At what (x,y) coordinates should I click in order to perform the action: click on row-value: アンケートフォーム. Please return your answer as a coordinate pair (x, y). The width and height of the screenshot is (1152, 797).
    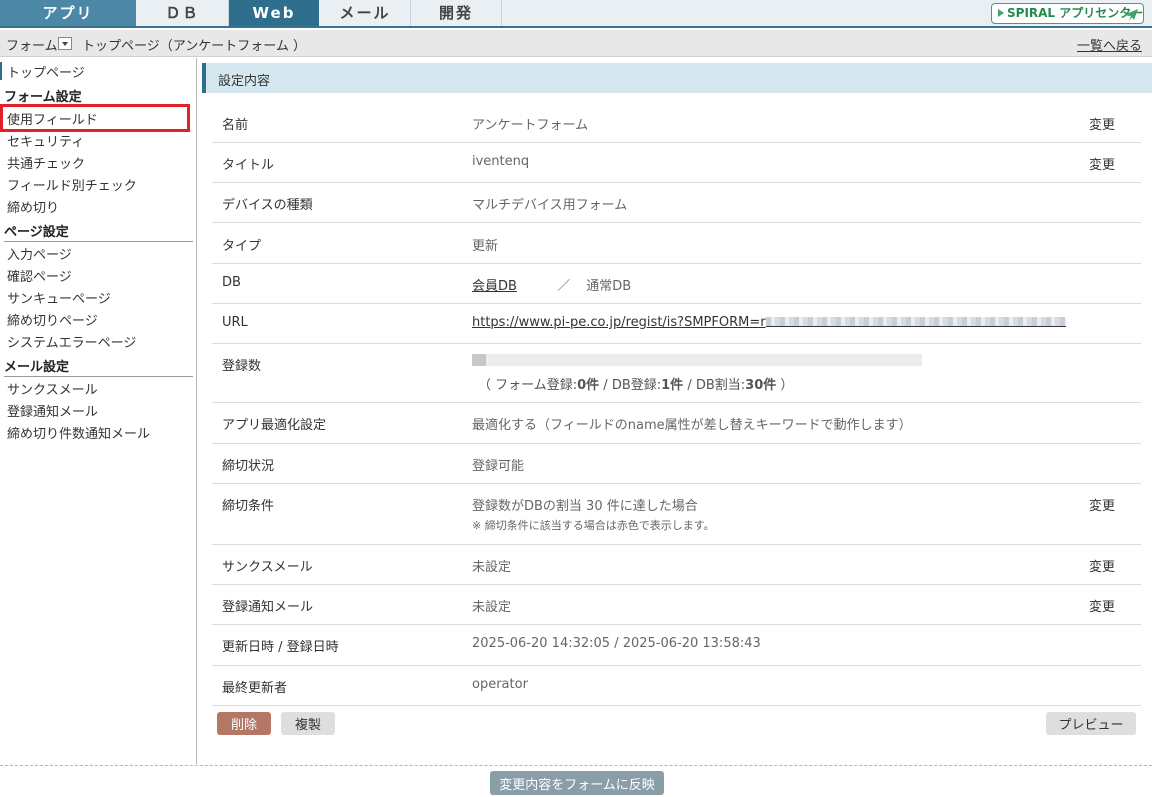
    Looking at the image, I should click on (530, 125).